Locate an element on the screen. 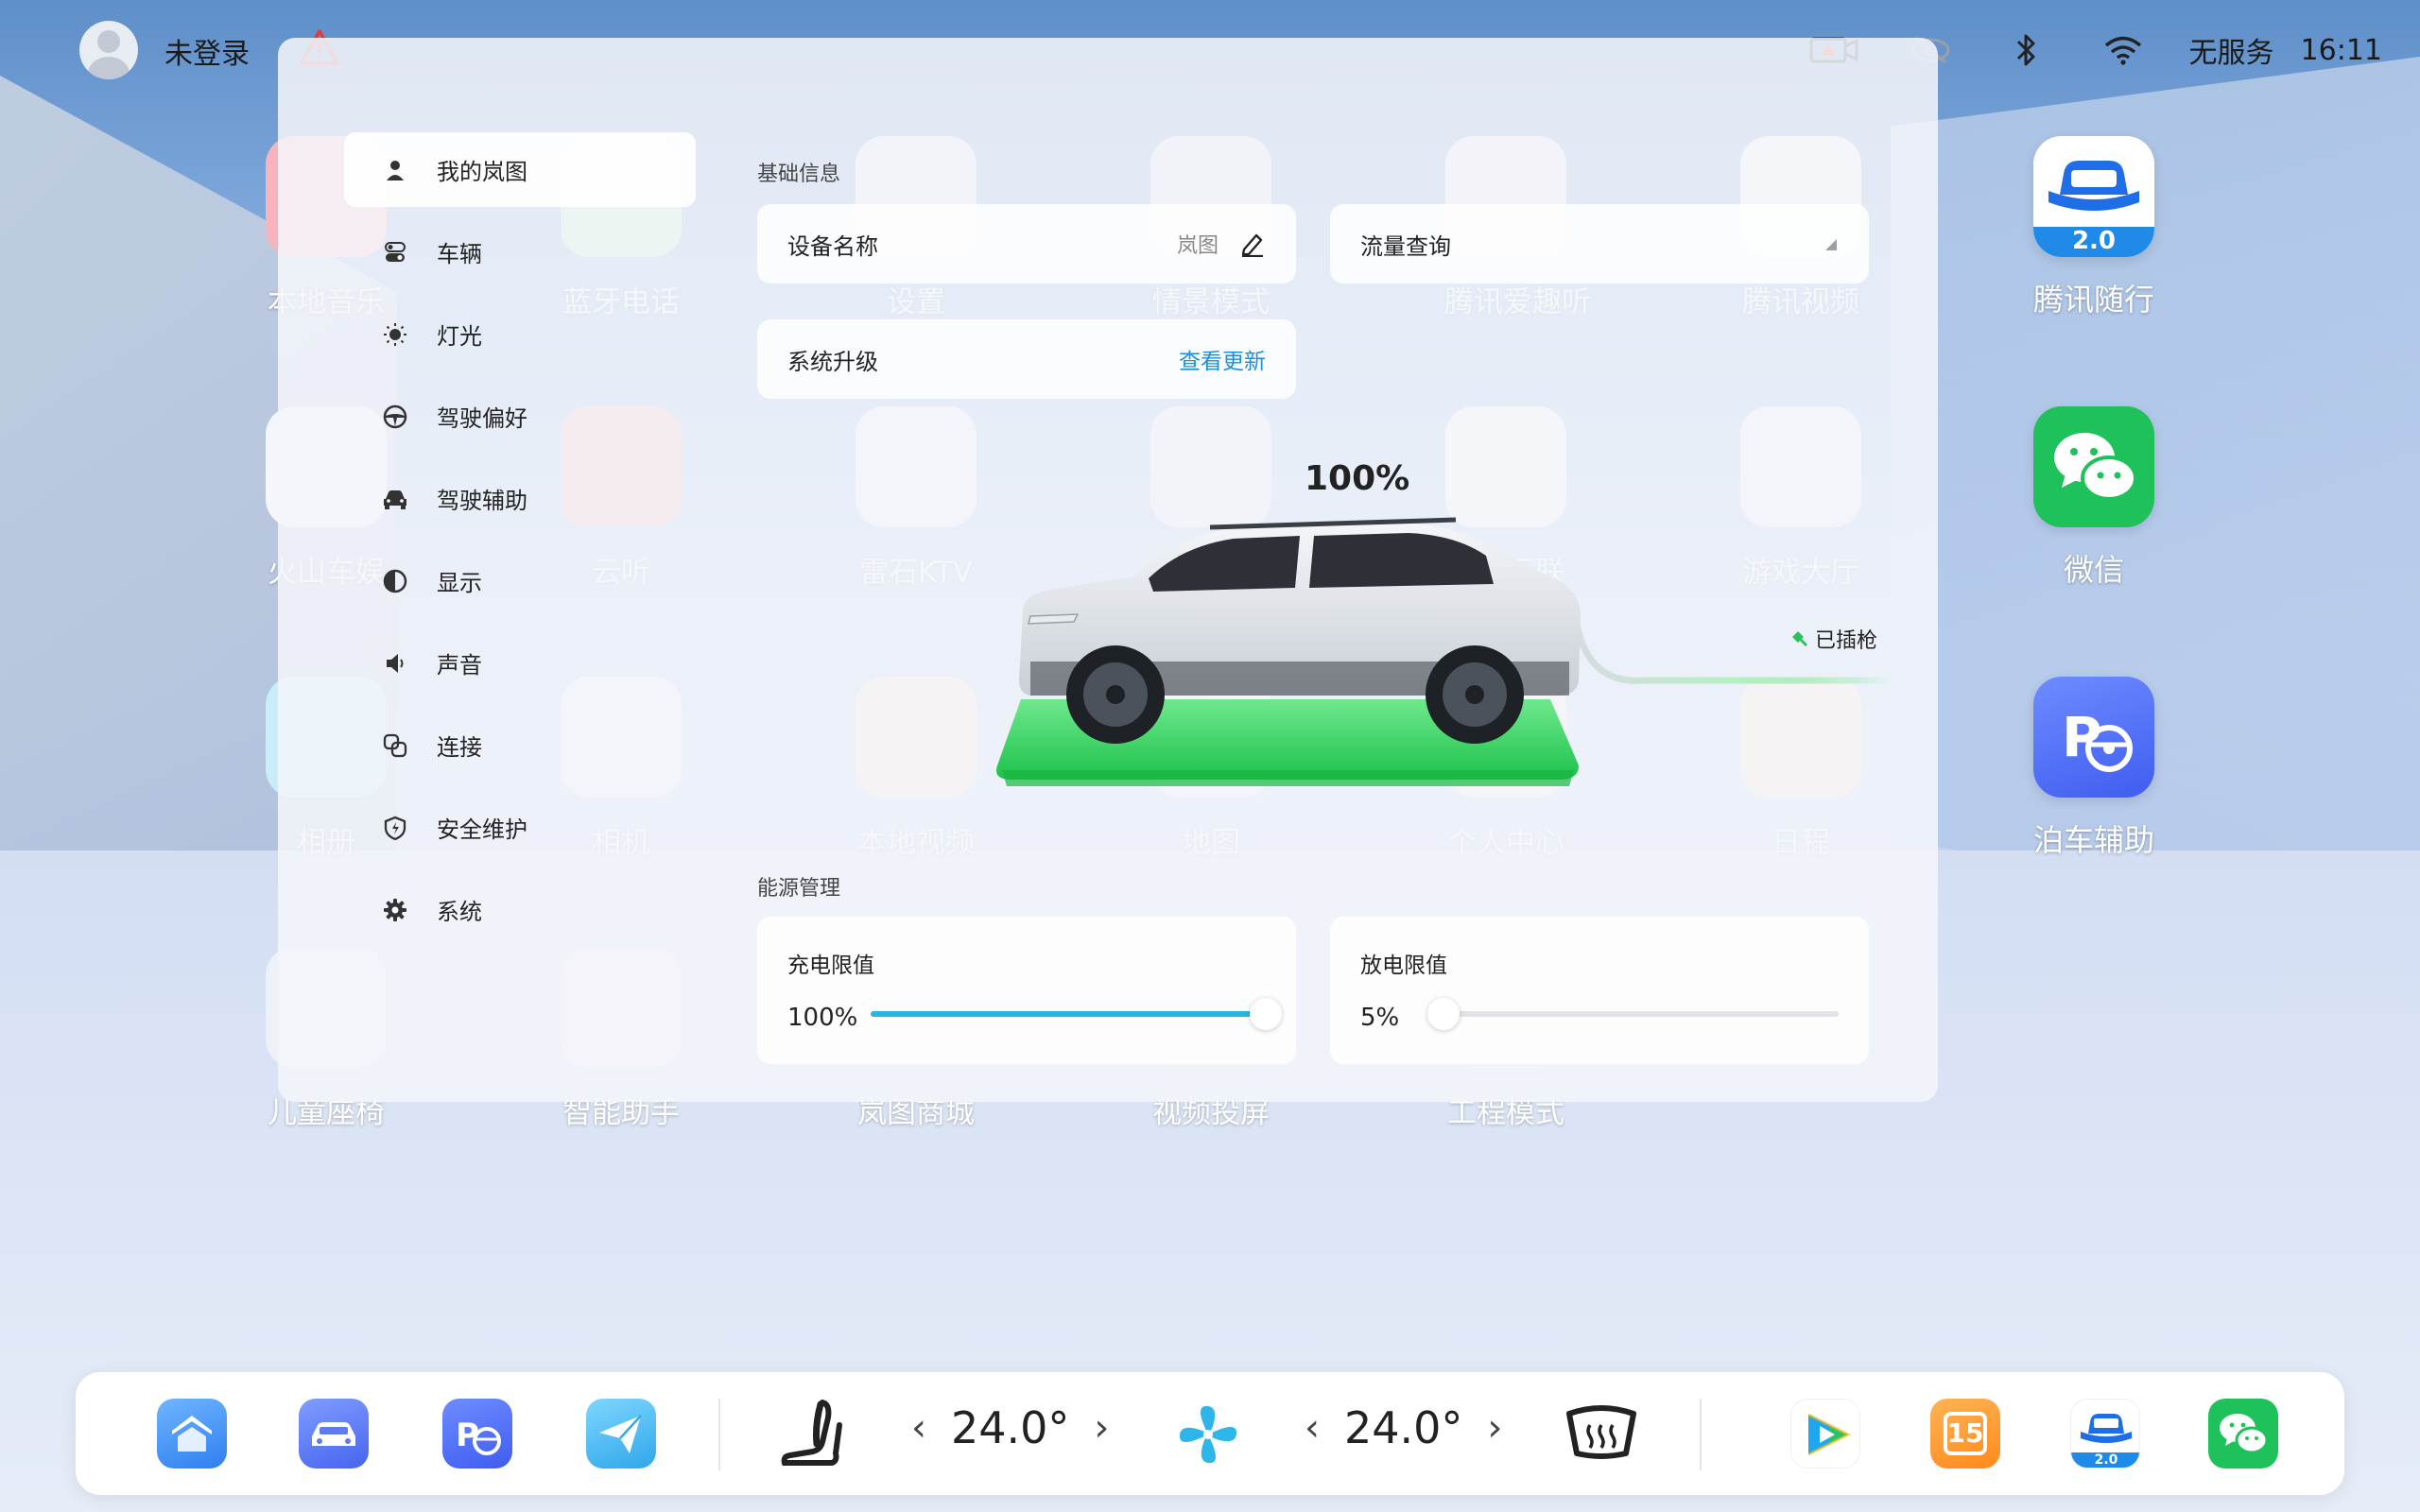  plug-icon is located at coordinates (1800, 638).